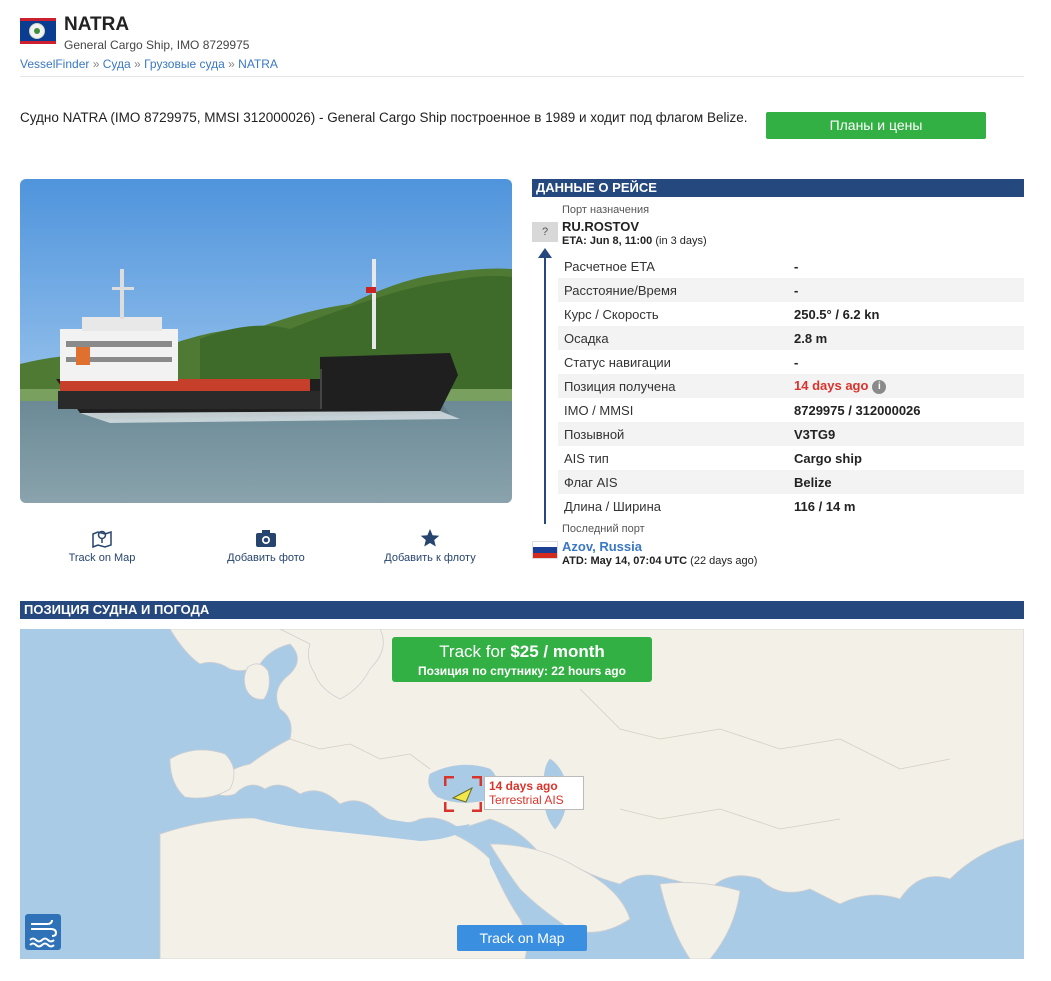 This screenshot has width=1051, height=981. What do you see at coordinates (625, 561) in the screenshot?
I see `atd-value: ATD: May 14, 07:04 UTC` at bounding box center [625, 561].